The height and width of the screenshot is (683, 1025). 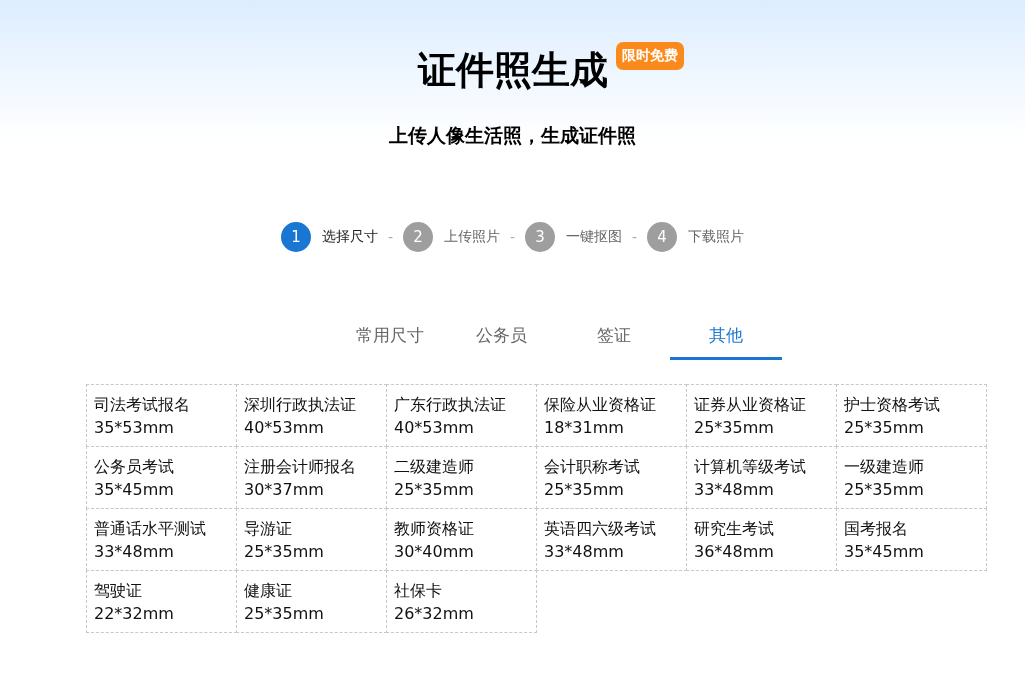 I want to click on category-tab: 公务员, so click(x=501, y=337).